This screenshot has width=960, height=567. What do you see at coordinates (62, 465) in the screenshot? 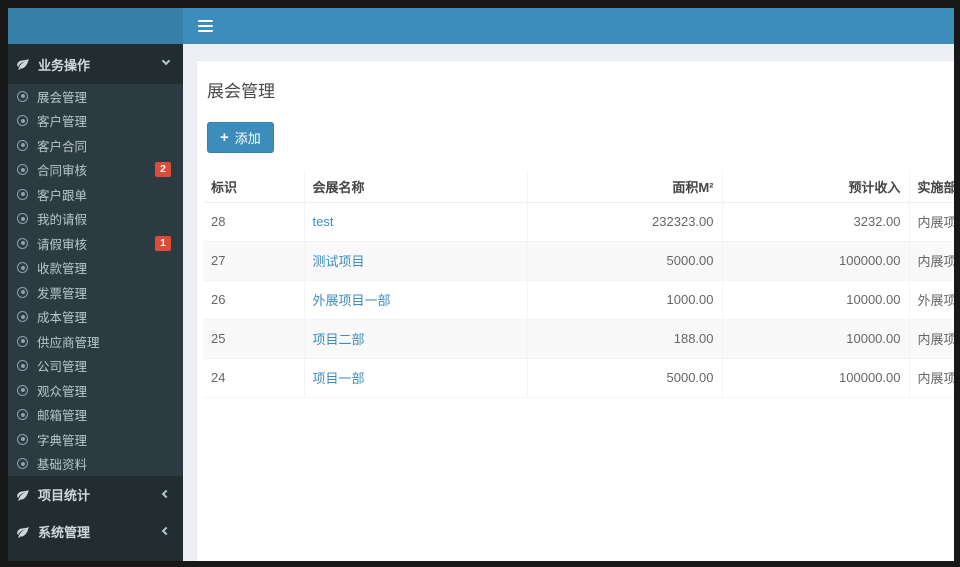
I see `sidebar-item-label: 基础资料` at bounding box center [62, 465].